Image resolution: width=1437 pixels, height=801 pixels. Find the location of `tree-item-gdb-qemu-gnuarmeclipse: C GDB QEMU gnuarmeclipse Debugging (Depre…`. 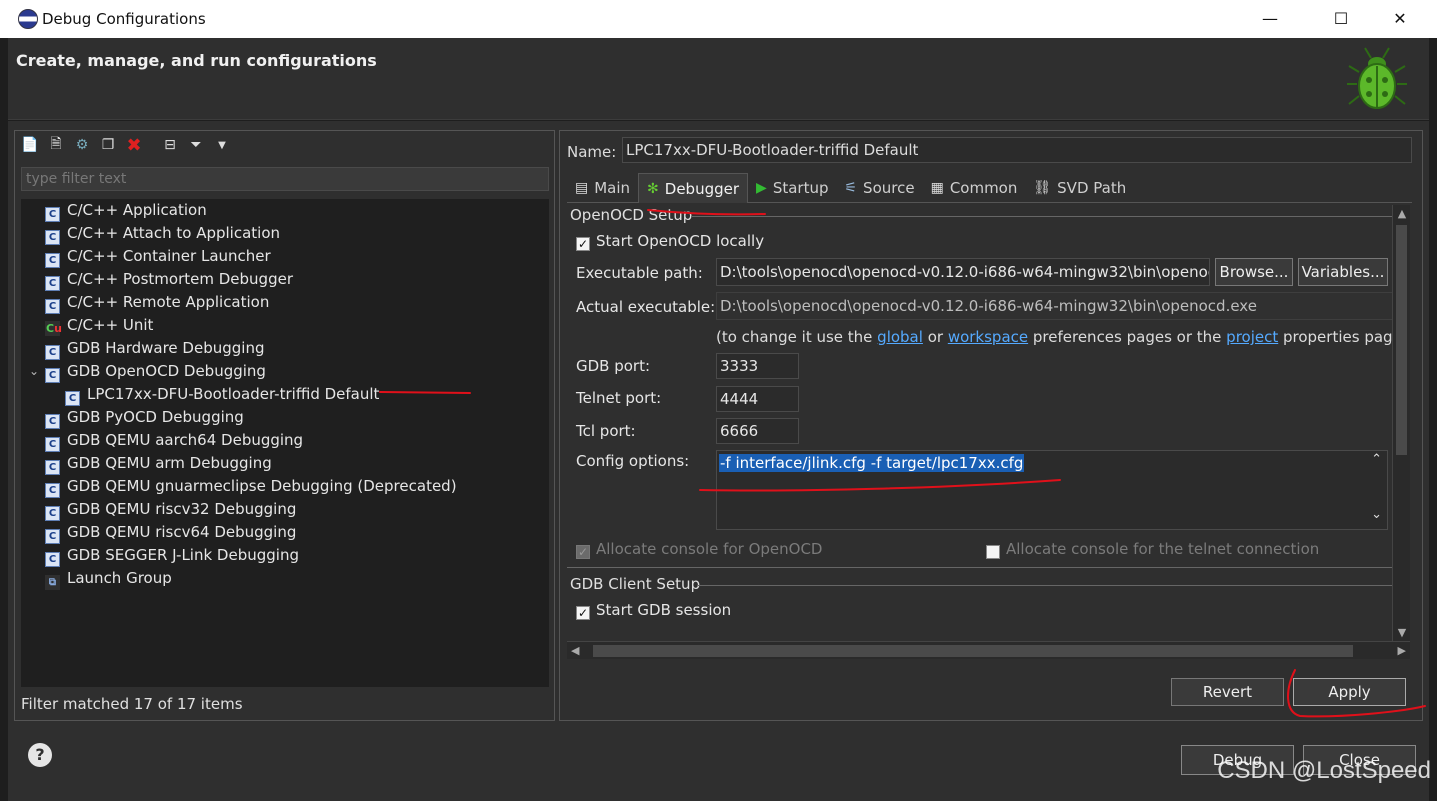

tree-item-gdb-qemu-gnuarmeclipse: C GDB QEMU gnuarmeclipse Debugging (Depre… is located at coordinates (251, 486).